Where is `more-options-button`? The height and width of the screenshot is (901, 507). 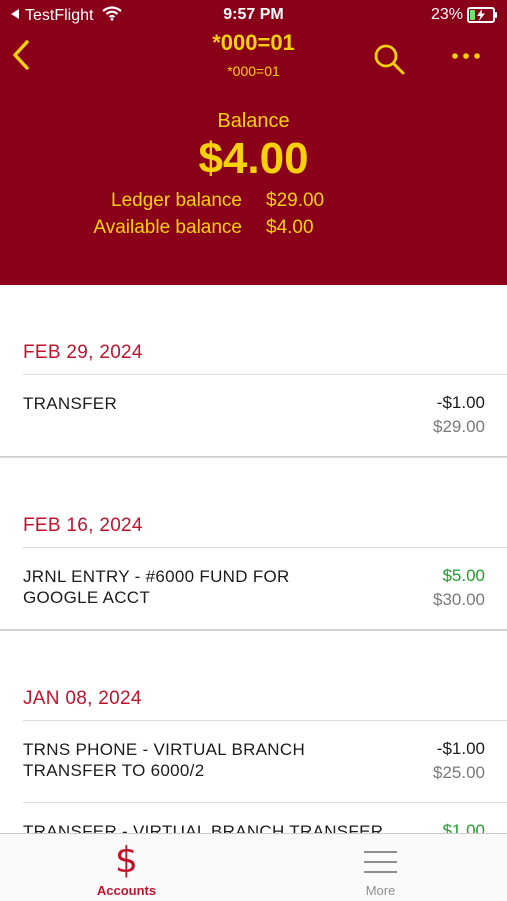
more-options-button is located at coordinates (466, 57).